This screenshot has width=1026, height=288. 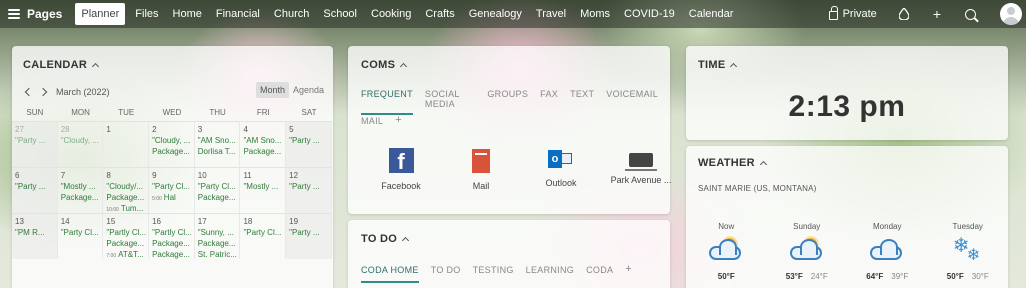 What do you see at coordinates (126, 144) in the screenshot?
I see `calendar-day-cell: 1` at bounding box center [126, 144].